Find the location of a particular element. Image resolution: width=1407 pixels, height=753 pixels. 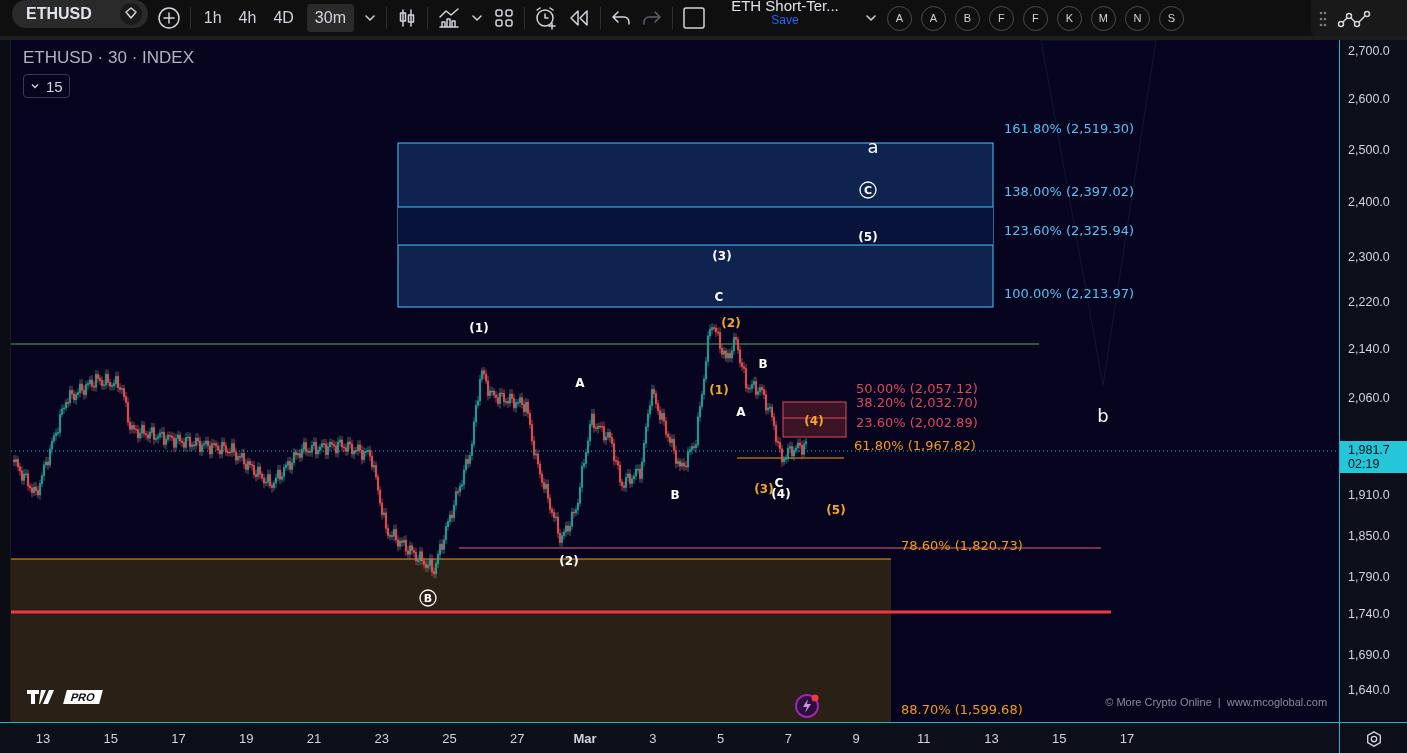

wave-label: (3) is located at coordinates (722, 256).